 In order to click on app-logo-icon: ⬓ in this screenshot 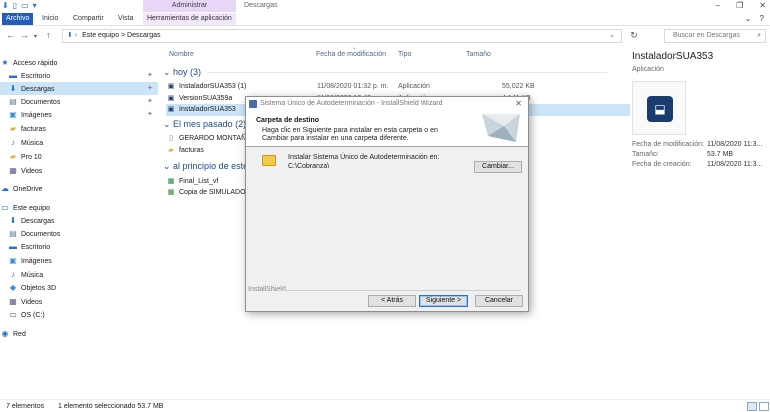, I will do `click(660, 109)`.